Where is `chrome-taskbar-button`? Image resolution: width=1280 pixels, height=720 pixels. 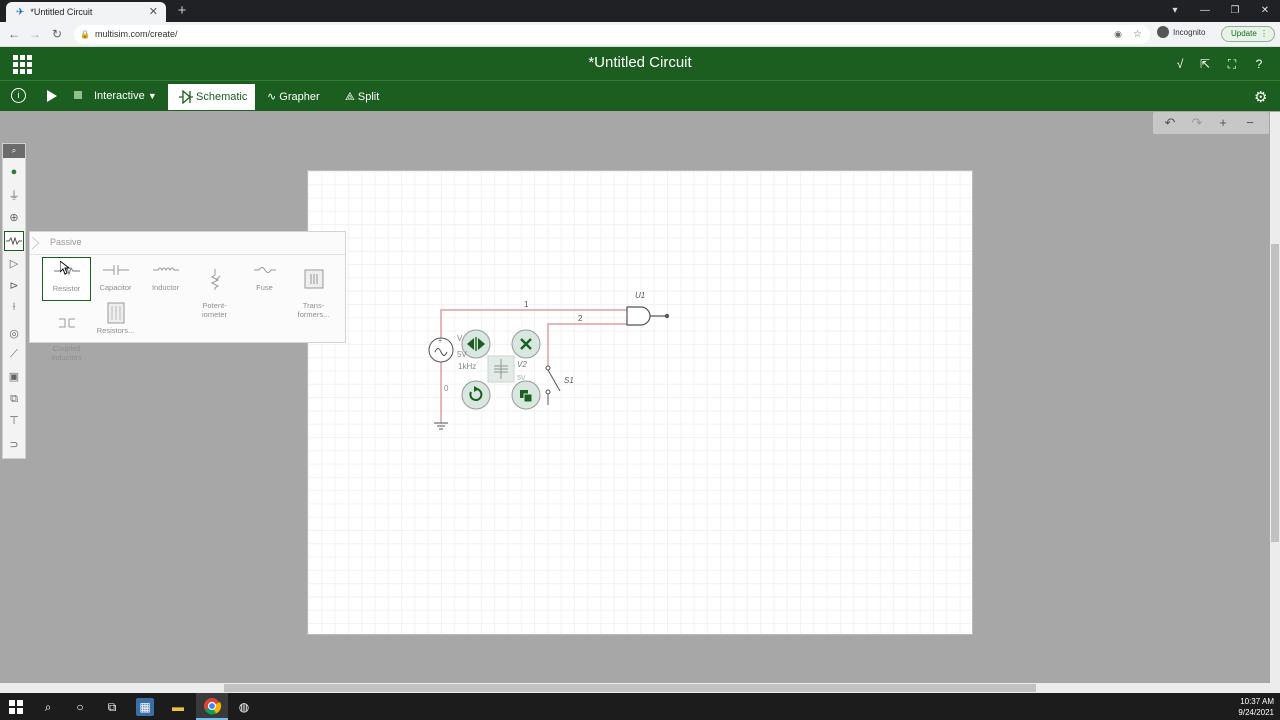 chrome-taskbar-button is located at coordinates (212, 706).